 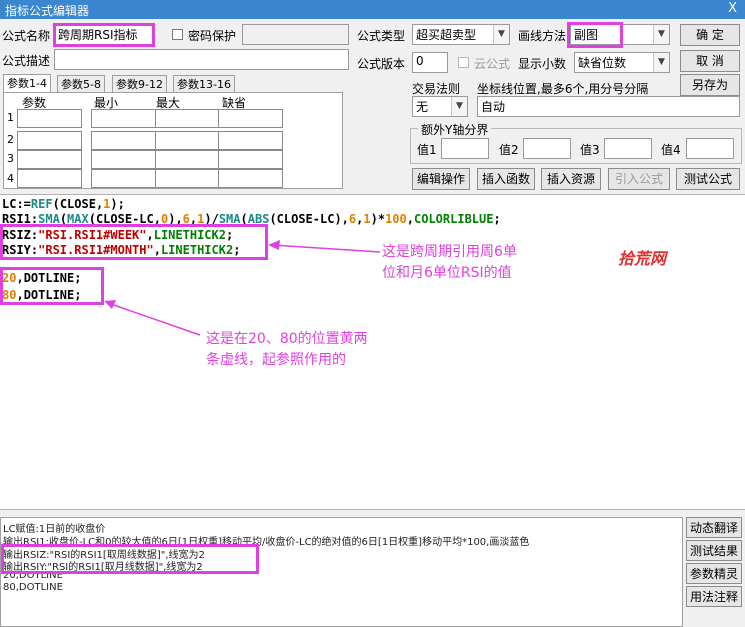 What do you see at coordinates (642, 258) in the screenshot?
I see `watermark: 拾荒网` at bounding box center [642, 258].